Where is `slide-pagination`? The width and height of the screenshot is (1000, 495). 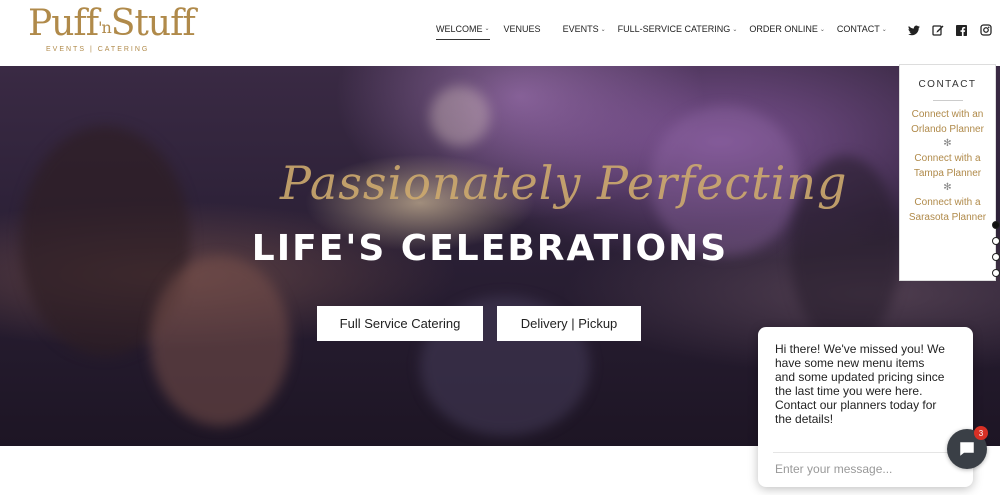
slide-pagination is located at coordinates (996, 253).